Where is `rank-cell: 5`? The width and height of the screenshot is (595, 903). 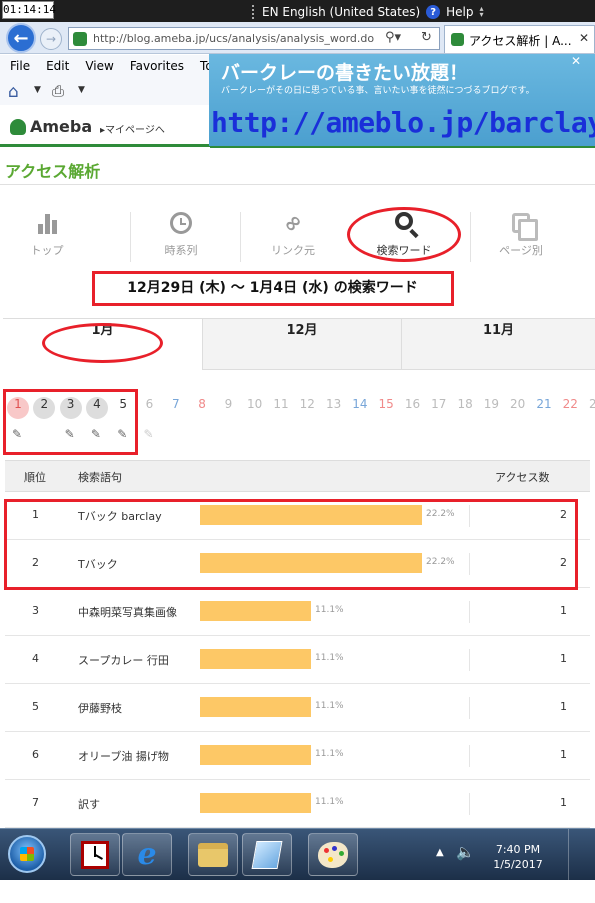
rank-cell: 5 is located at coordinates (35, 706).